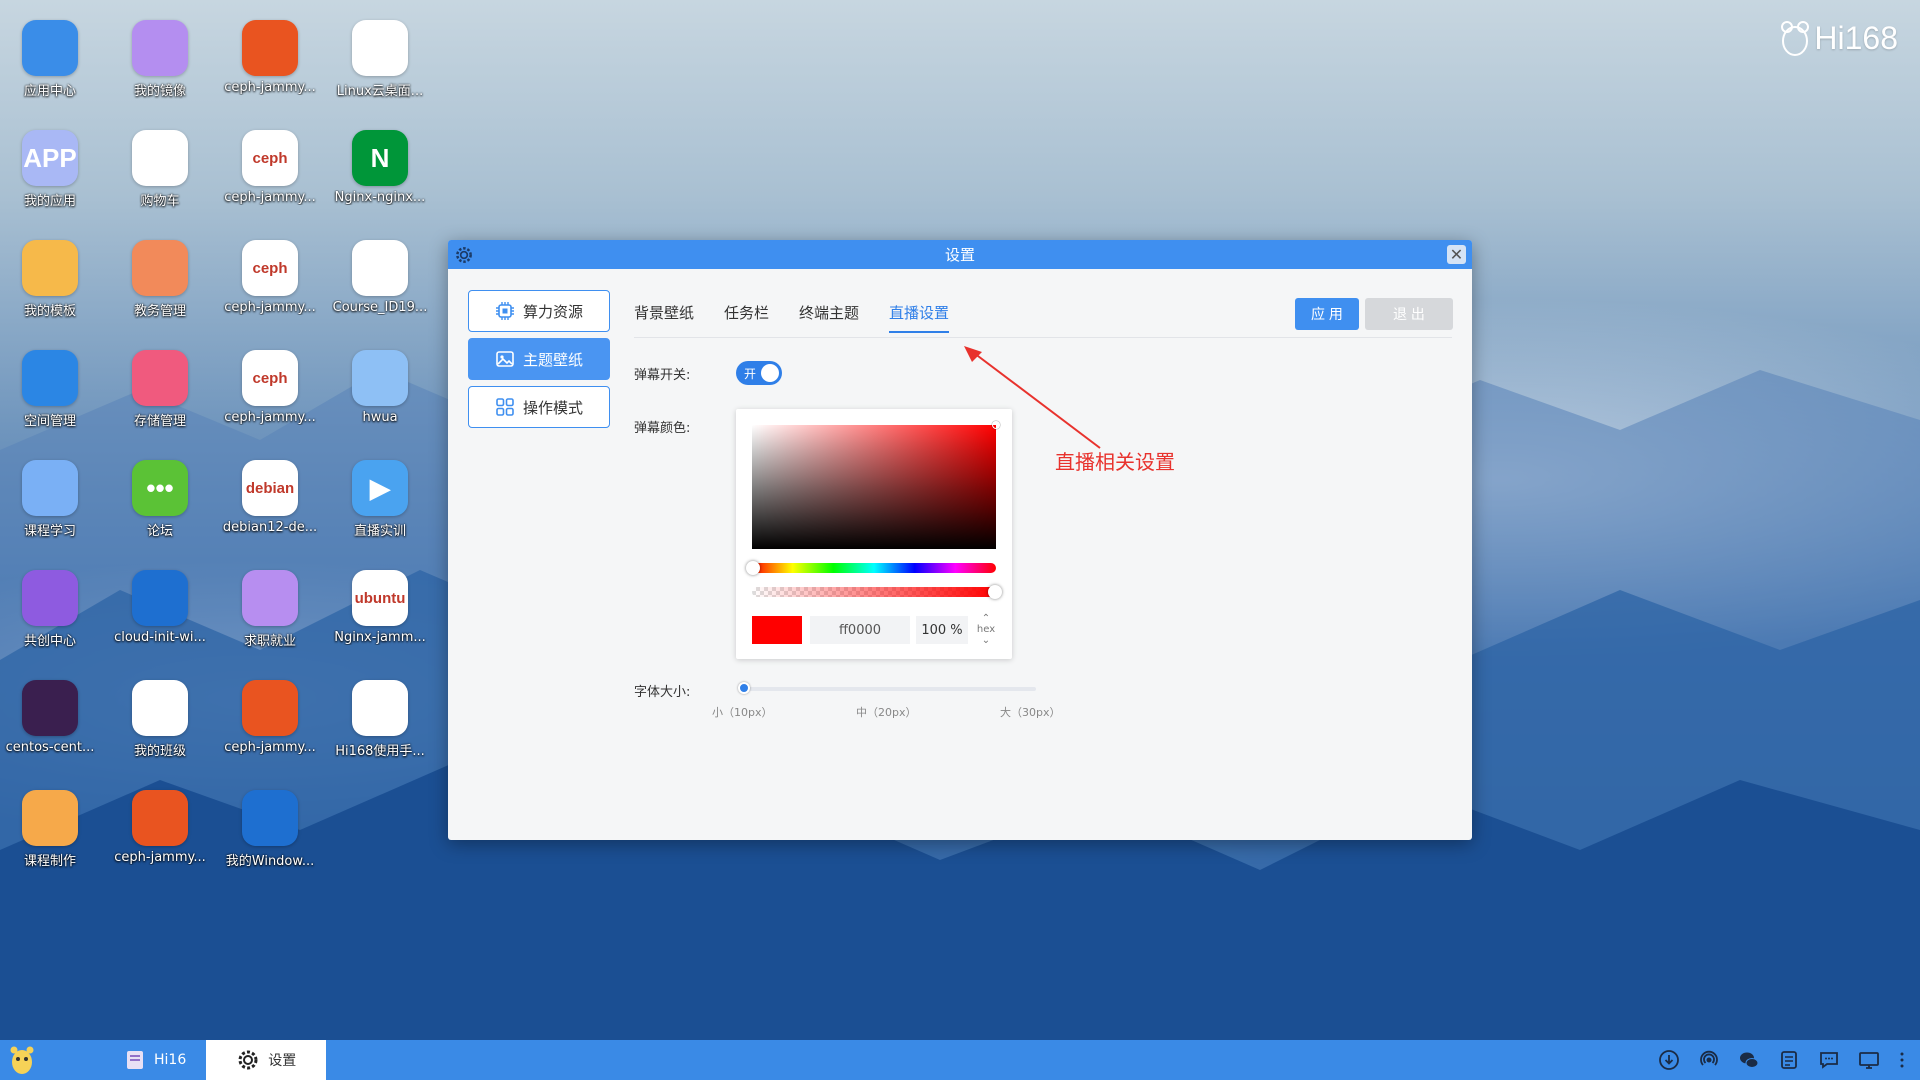 The image size is (1920, 1080). I want to click on danmu-color-label: 弹幕颜色:, so click(662, 428).